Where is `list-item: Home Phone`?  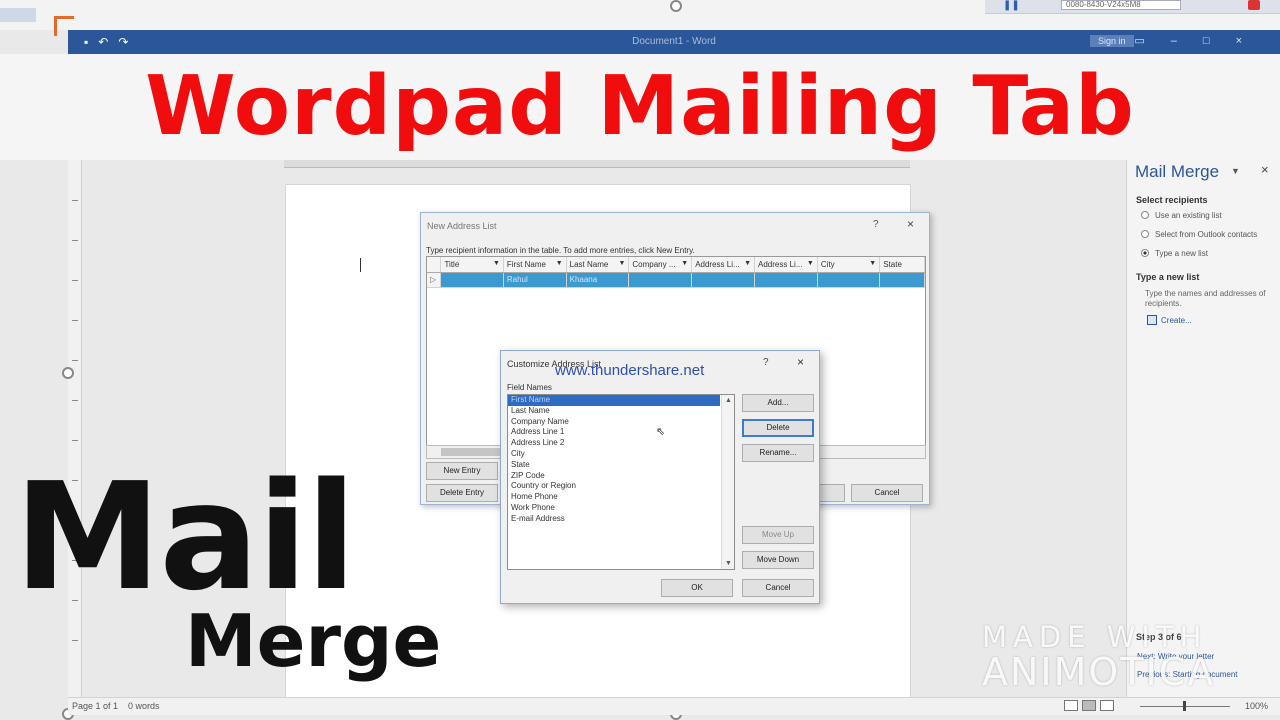
list-item: Home Phone is located at coordinates (614, 497).